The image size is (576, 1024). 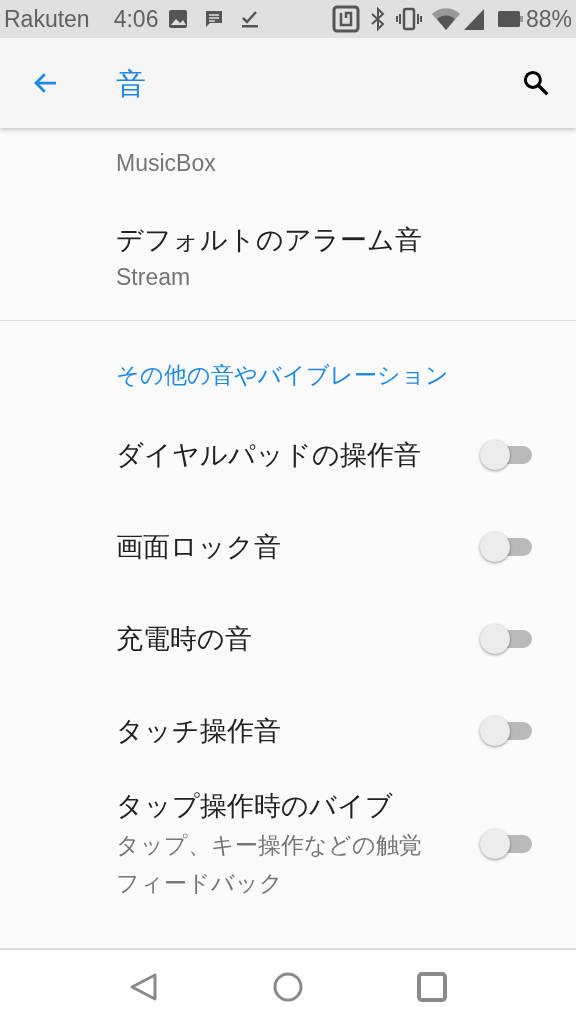 I want to click on toggle-row: 充電時の音, so click(x=288, y=639).